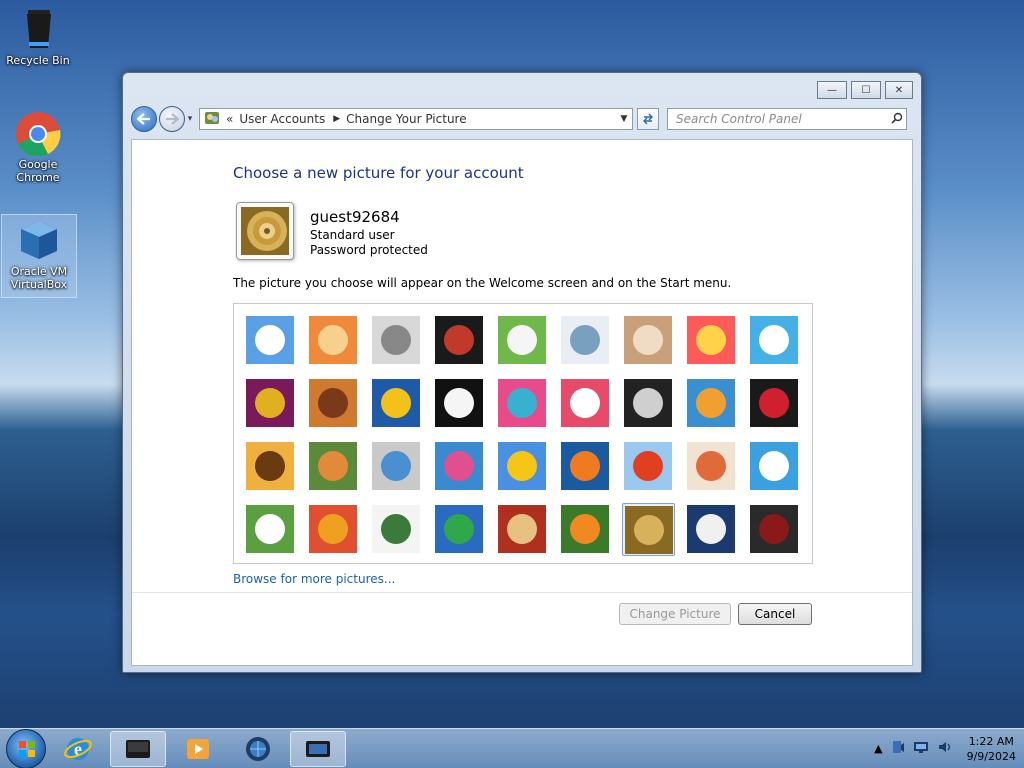 Image resolution: width=1024 pixels, height=768 pixels. Describe the element at coordinates (648, 340) in the screenshot. I see `picture-tile-kitten` at that location.